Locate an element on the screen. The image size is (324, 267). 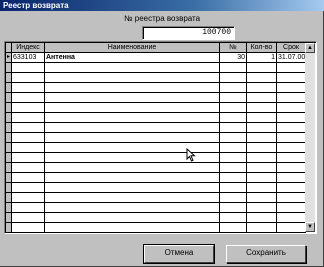
vertical-scrollbar: ▲ ▼ is located at coordinates (310, 137).